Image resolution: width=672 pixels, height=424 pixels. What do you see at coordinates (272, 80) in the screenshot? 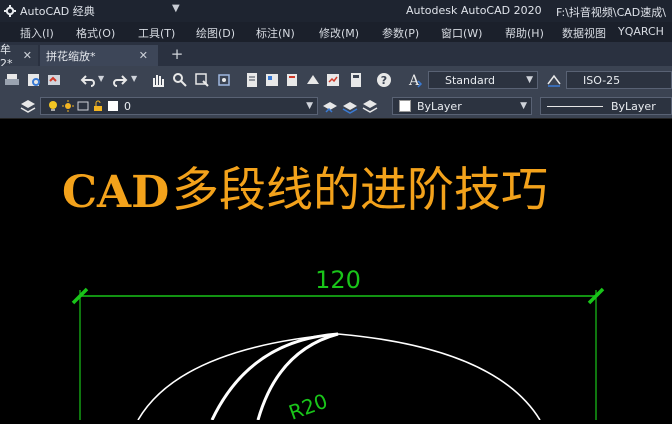
I see `design-center-icon` at bounding box center [272, 80].